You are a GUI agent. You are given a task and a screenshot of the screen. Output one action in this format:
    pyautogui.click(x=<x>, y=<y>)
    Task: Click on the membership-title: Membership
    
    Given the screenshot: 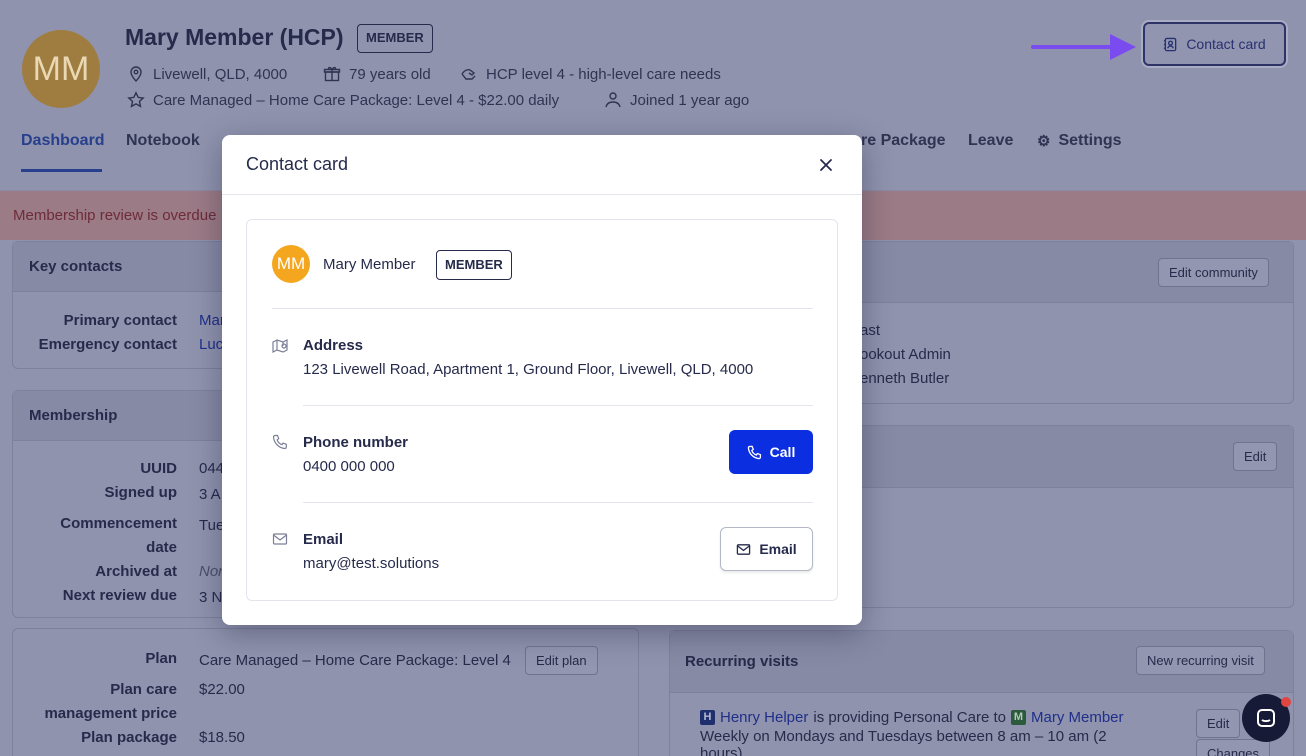 What is the action you would take?
    pyautogui.click(x=73, y=415)
    